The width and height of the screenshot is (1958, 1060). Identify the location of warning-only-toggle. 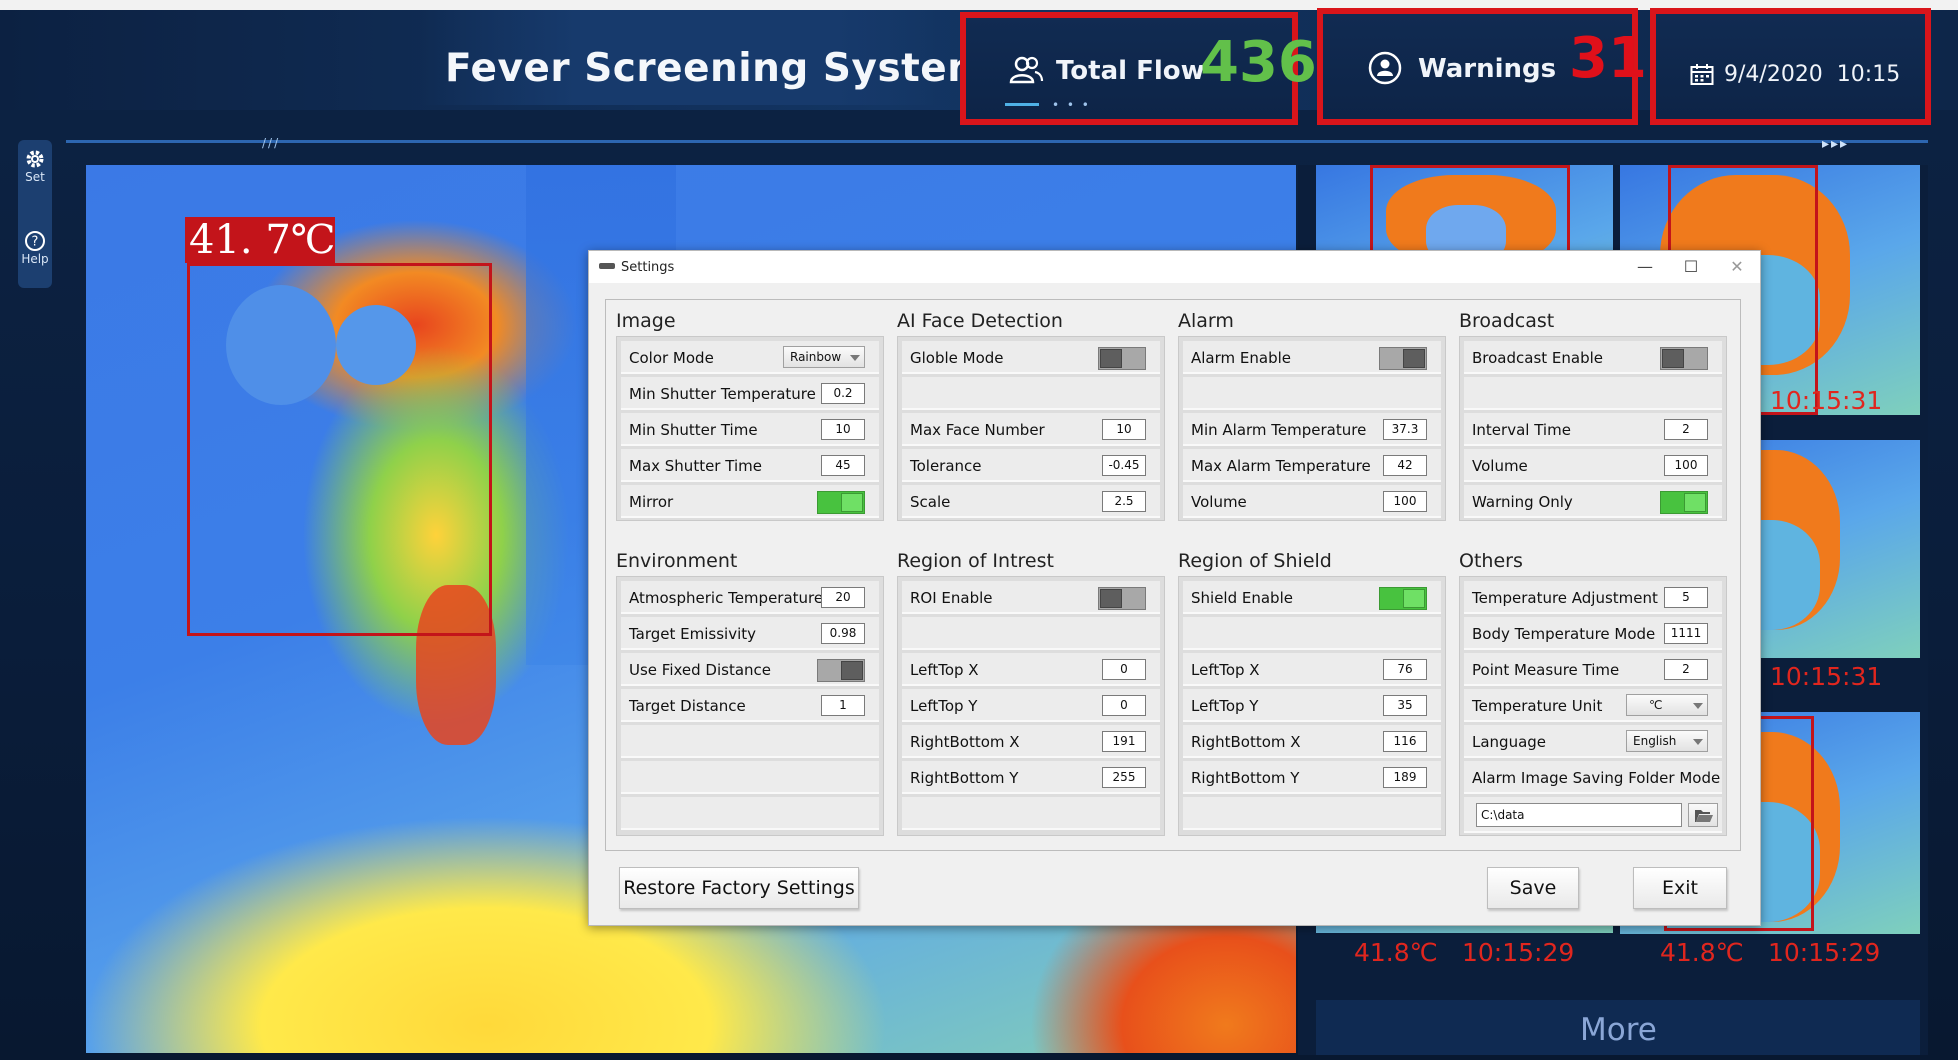
(1684, 502).